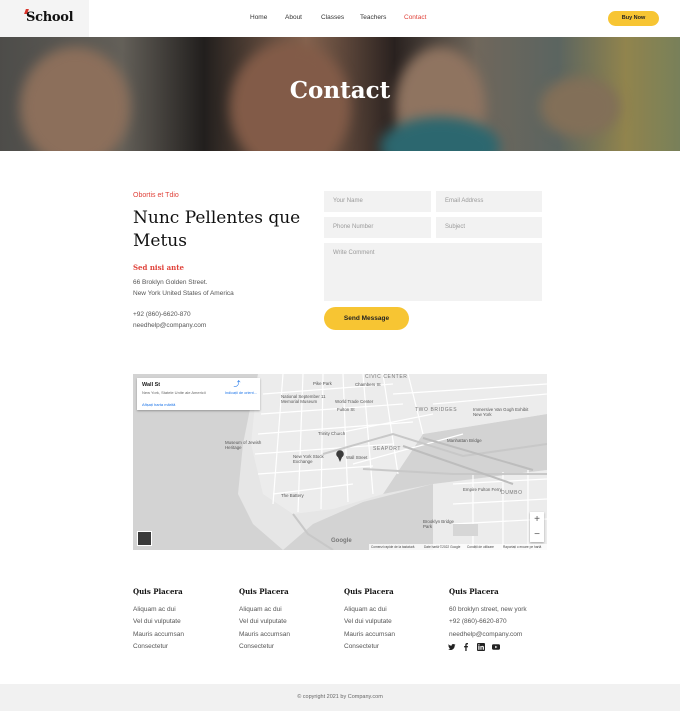 This screenshot has width=680, height=711. What do you see at coordinates (174, 392) in the screenshot?
I see `map-place-subtitle: New York, Statele Unite ale Americii` at bounding box center [174, 392].